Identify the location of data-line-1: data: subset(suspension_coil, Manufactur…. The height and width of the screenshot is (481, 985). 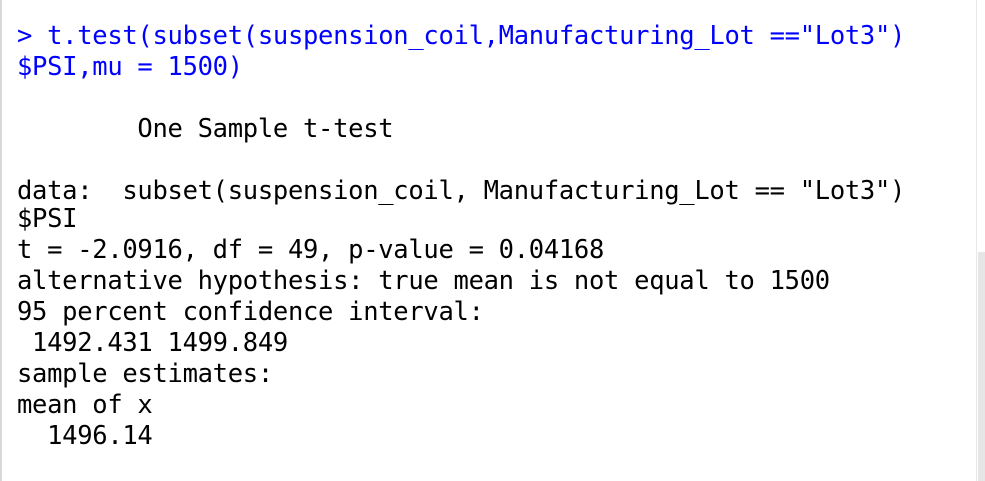
(461, 191).